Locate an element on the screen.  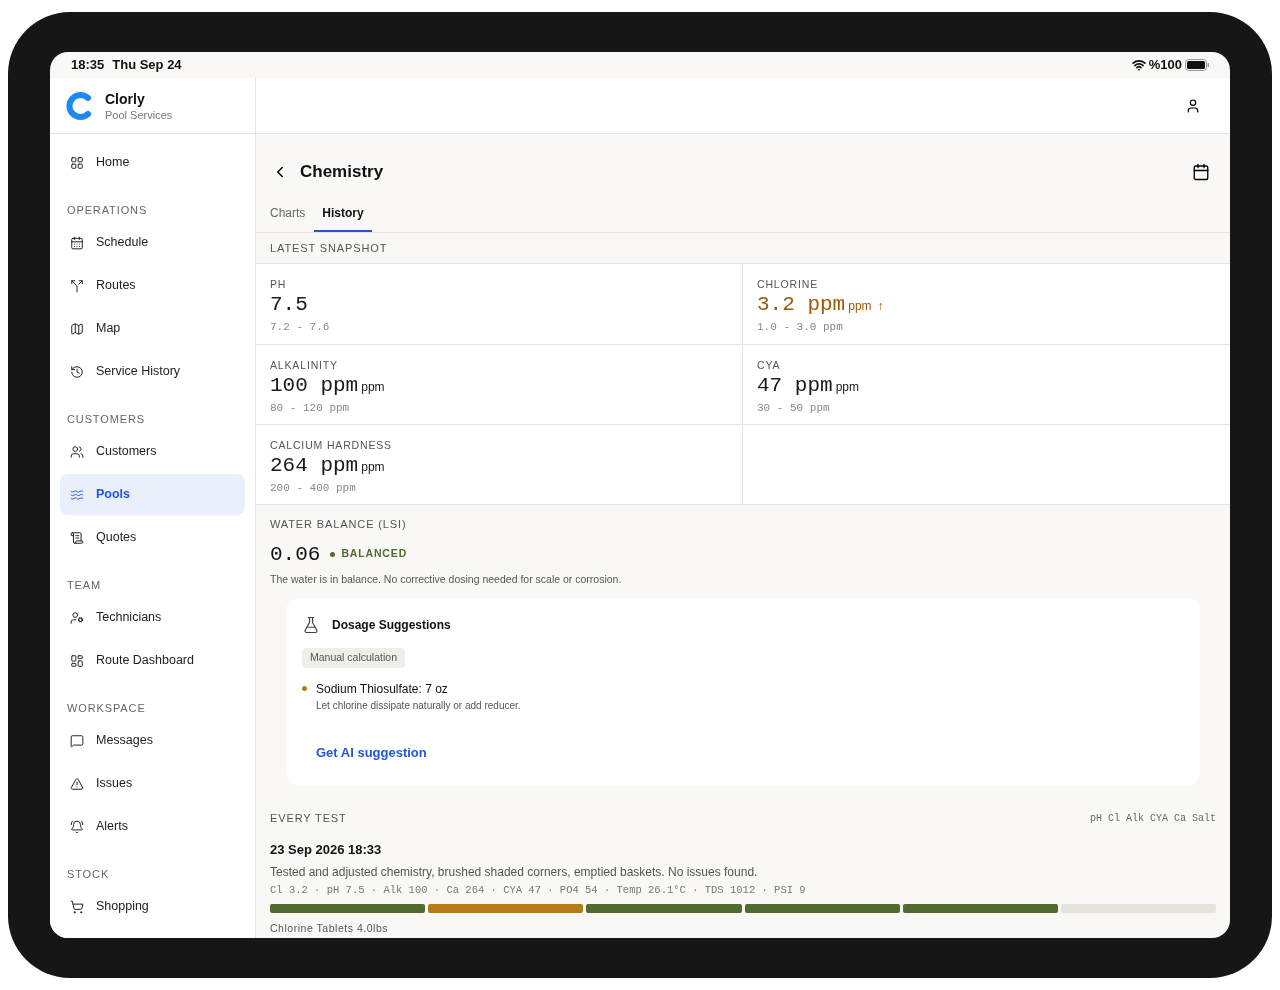
nav-item: Map is located at coordinates (152, 328).